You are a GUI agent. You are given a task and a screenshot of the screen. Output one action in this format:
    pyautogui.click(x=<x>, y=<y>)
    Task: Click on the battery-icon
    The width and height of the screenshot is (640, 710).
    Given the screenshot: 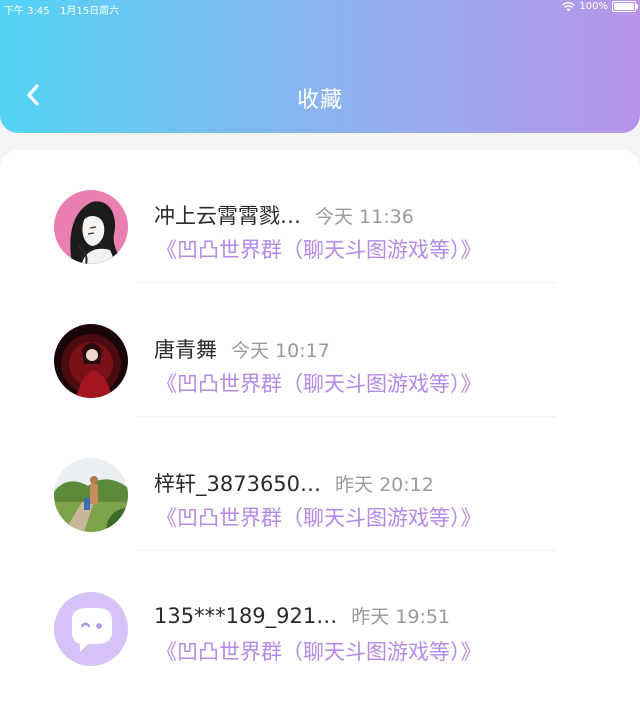 What is the action you would take?
    pyautogui.click(x=625, y=6)
    